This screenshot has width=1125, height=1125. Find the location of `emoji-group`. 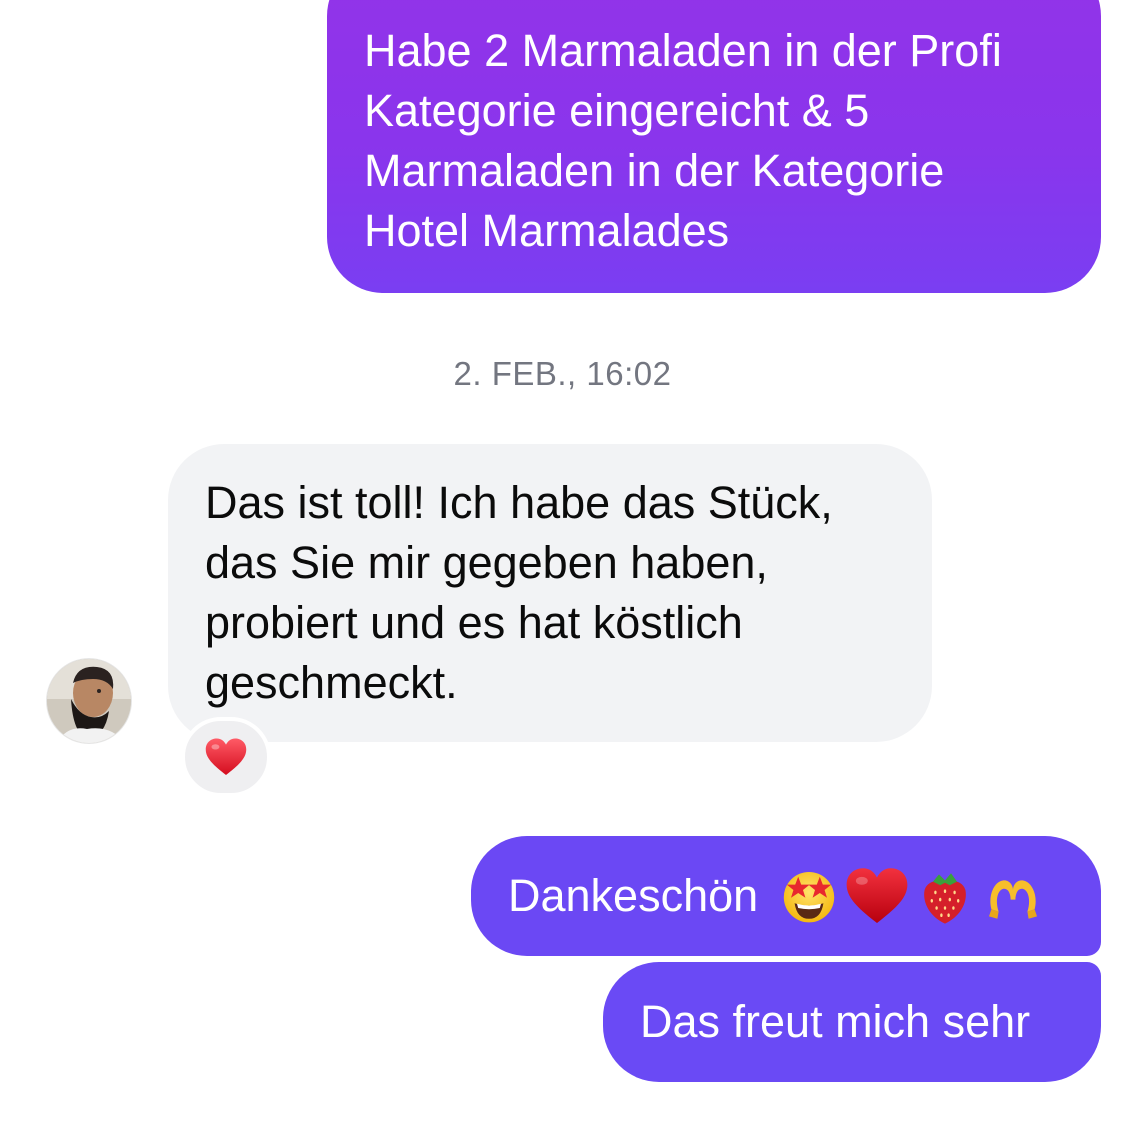

emoji-group is located at coordinates (912, 896).